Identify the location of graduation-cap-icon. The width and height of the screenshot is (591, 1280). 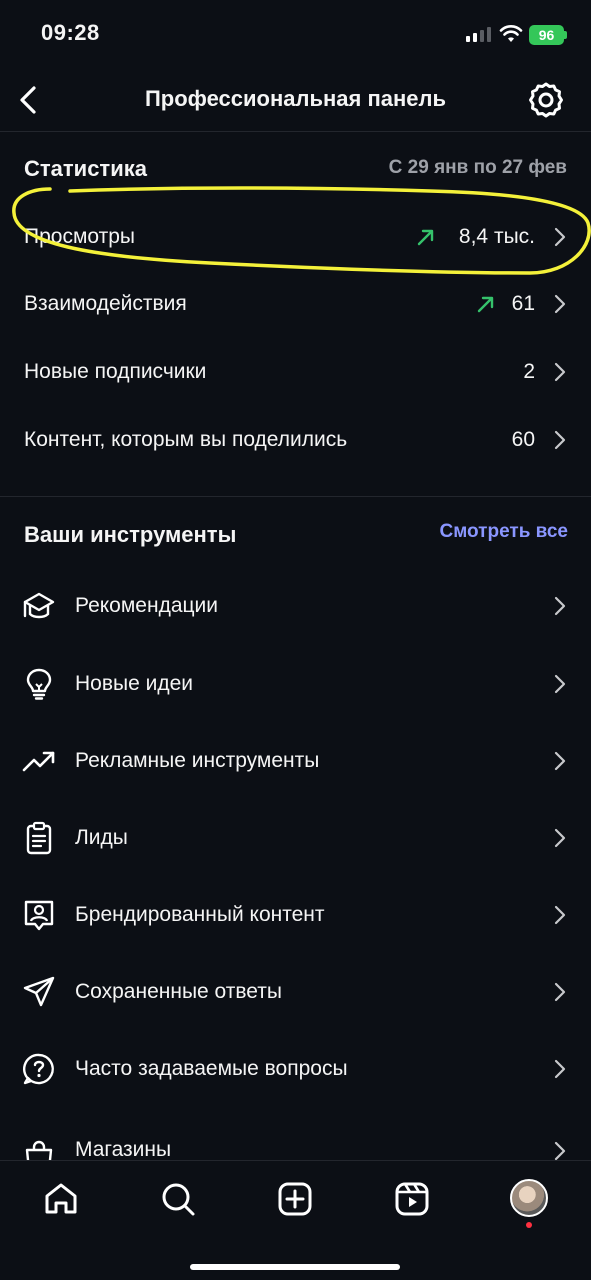
(39, 605).